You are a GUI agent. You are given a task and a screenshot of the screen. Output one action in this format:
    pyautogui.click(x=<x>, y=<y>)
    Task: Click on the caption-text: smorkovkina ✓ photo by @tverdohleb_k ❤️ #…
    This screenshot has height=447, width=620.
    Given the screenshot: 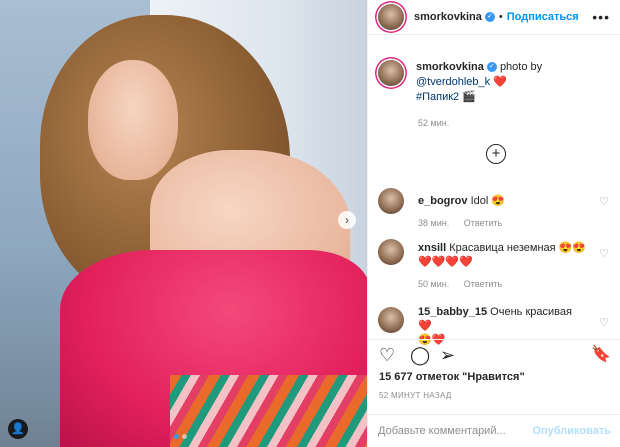 What is the action you would take?
    pyautogui.click(x=479, y=82)
    